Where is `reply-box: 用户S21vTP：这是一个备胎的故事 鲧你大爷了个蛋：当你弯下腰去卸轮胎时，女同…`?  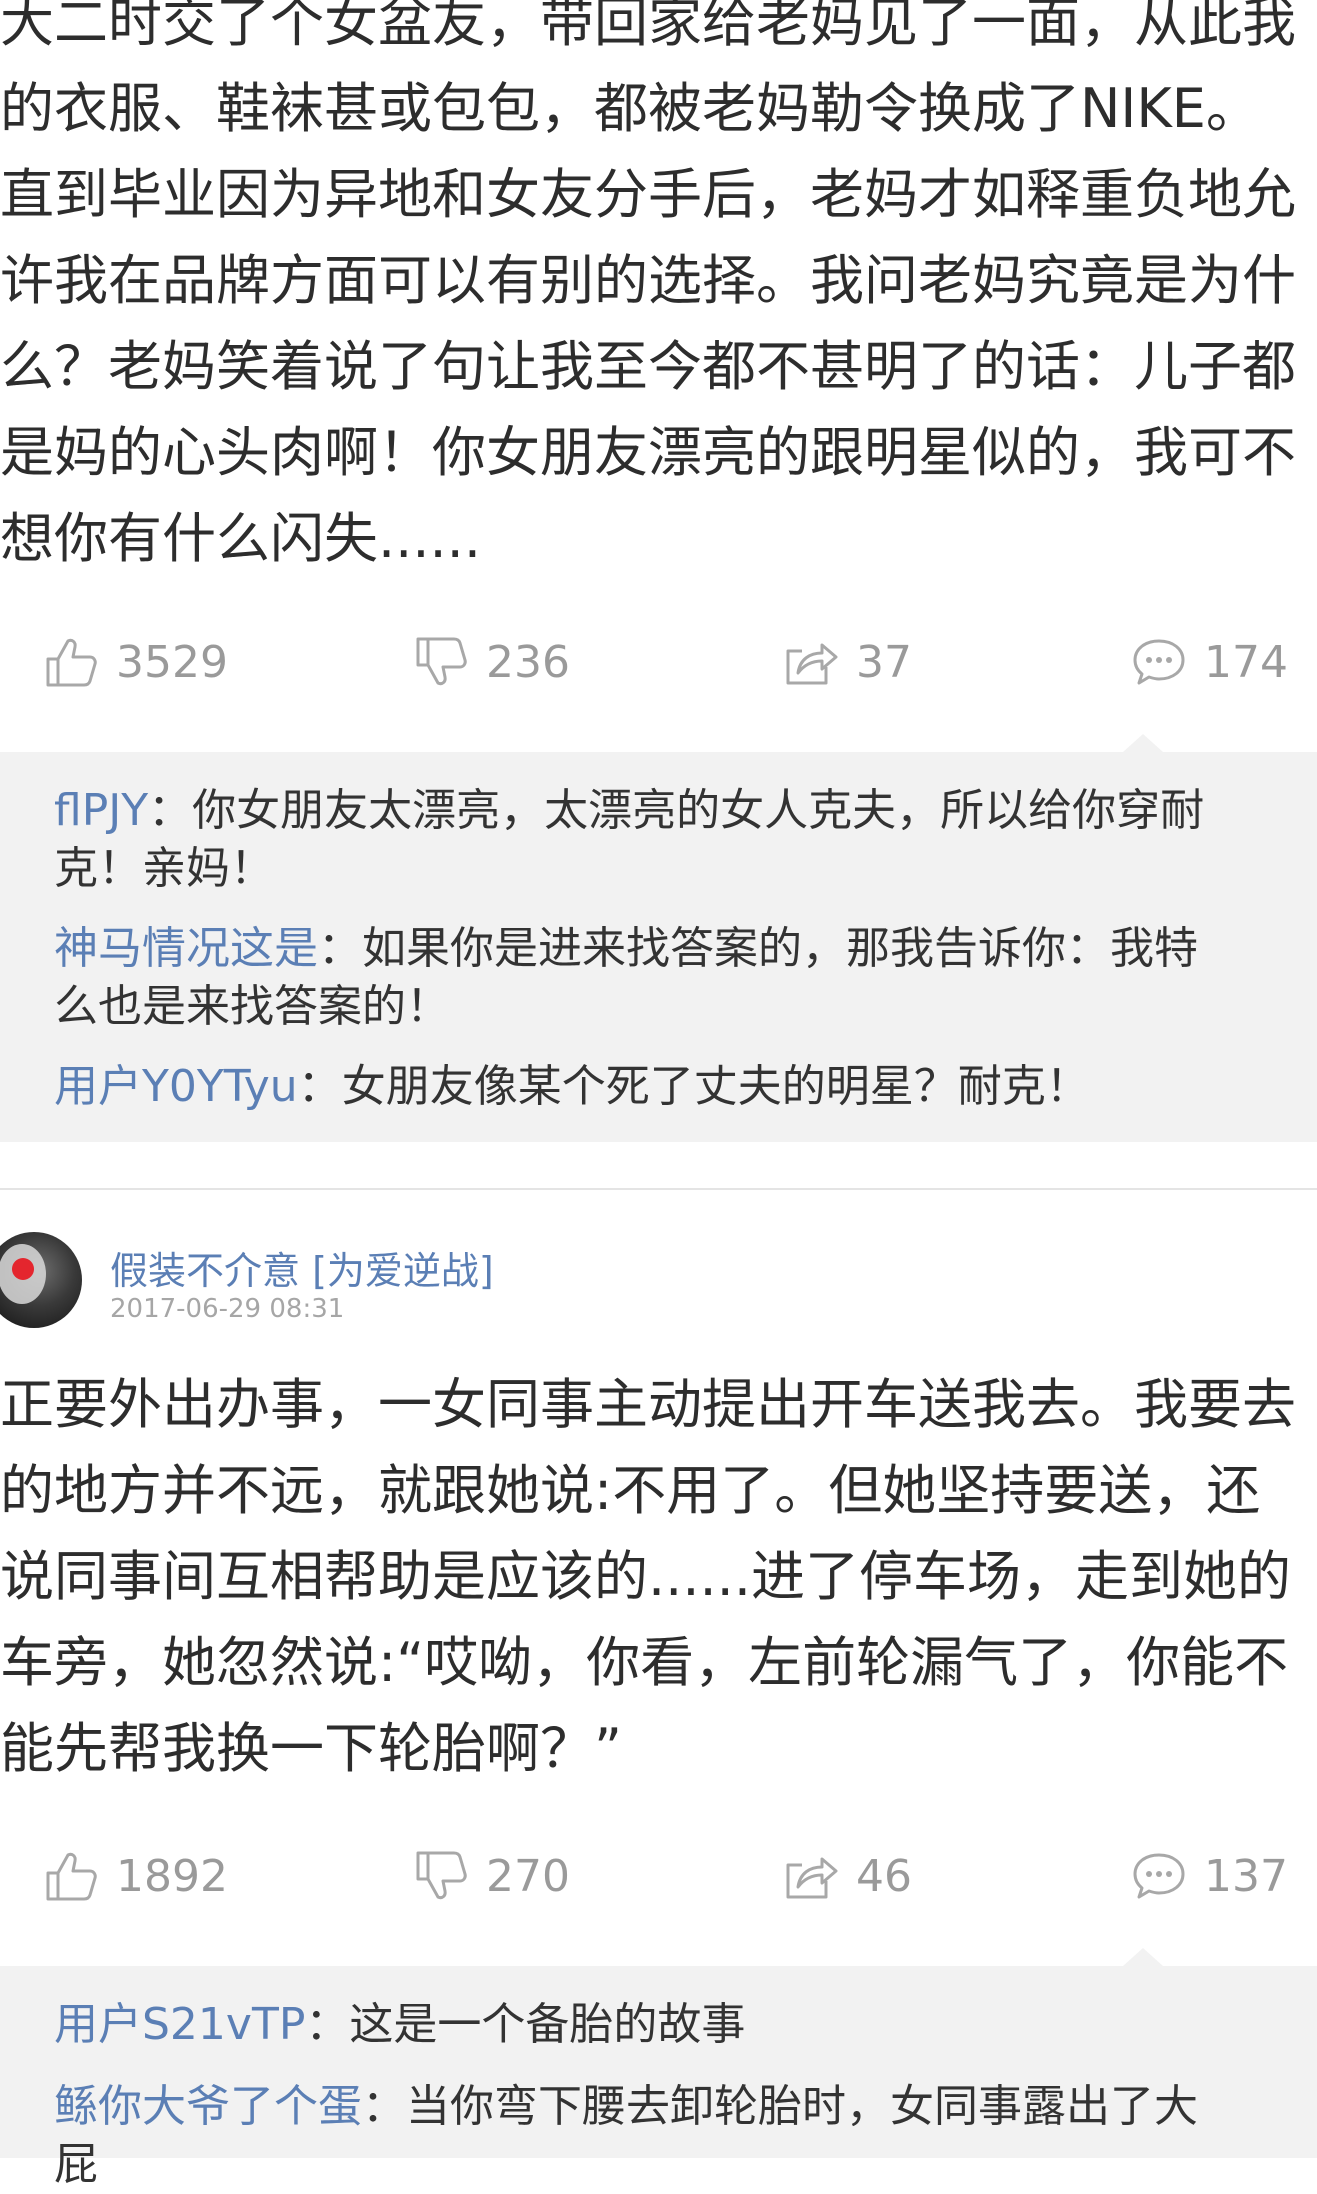 reply-box: 用户S21vTP：这是一个备胎的故事 鲧你大爷了个蛋：当你弯下腰去卸轮胎时，女同… is located at coordinates (658, 2069).